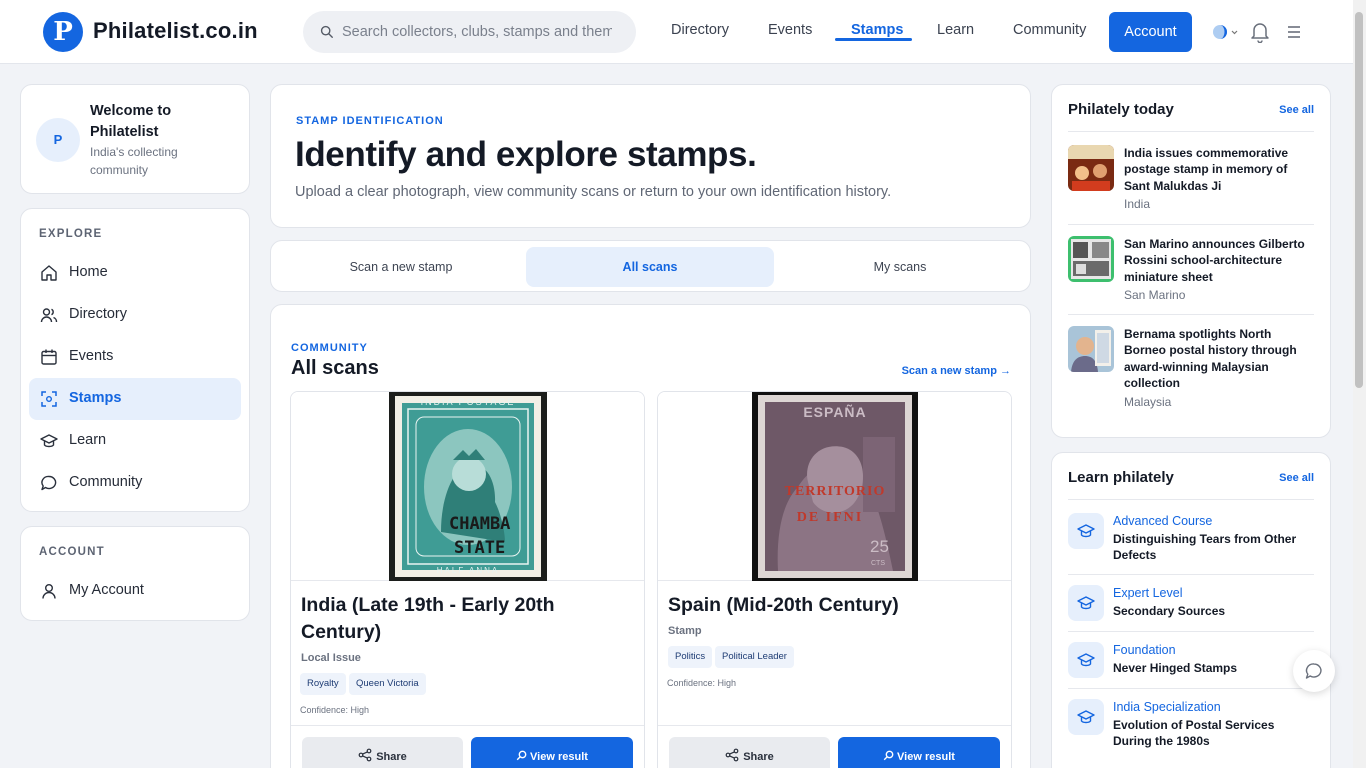 The height and width of the screenshot is (768, 1366). What do you see at coordinates (690, 657) in the screenshot?
I see `tag: Politics` at bounding box center [690, 657].